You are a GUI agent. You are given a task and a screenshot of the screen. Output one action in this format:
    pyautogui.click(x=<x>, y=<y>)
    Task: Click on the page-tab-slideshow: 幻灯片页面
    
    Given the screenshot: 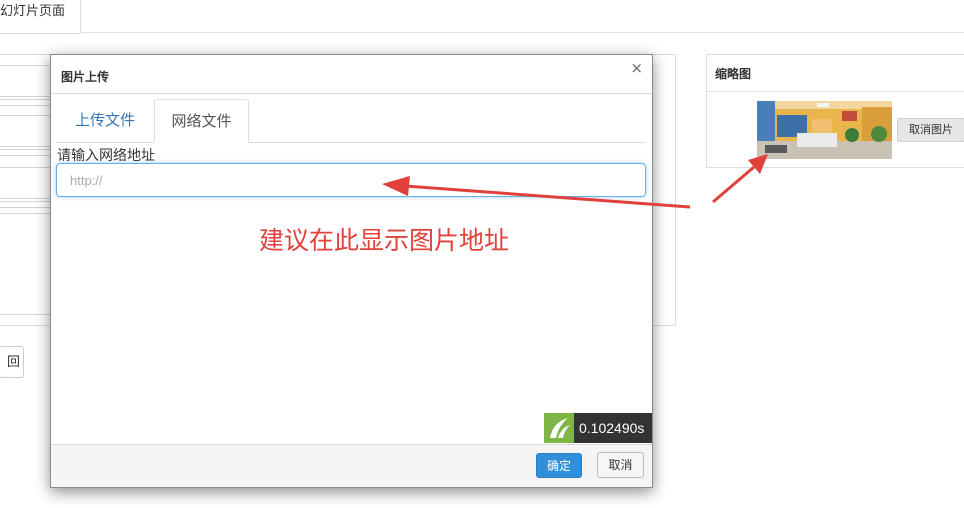 What is the action you would take?
    pyautogui.click(x=40, y=17)
    